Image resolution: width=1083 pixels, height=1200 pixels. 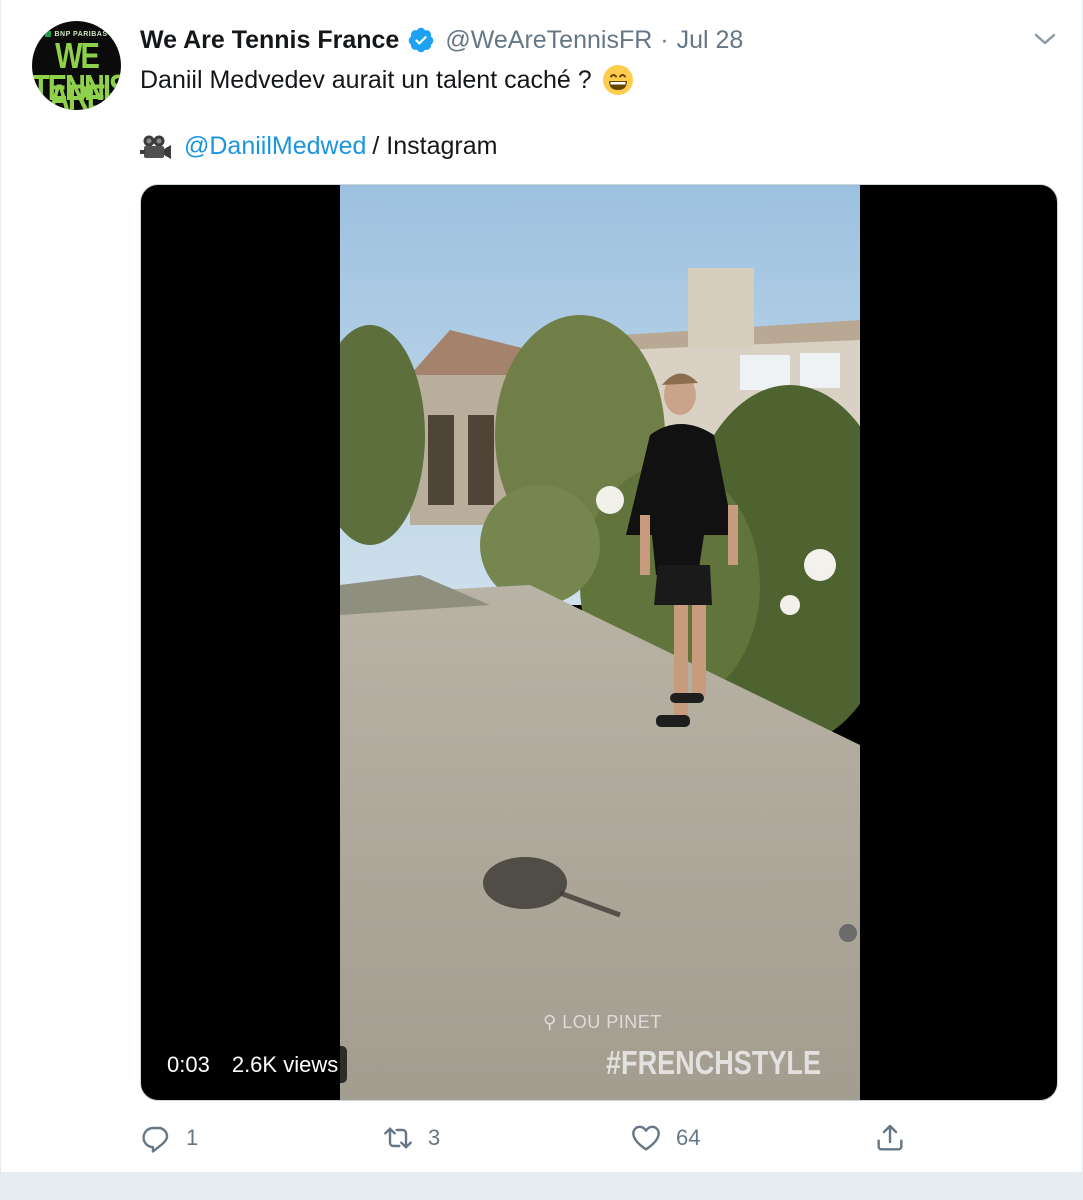 What do you see at coordinates (646, 1138) in the screenshot?
I see `heart-icon` at bounding box center [646, 1138].